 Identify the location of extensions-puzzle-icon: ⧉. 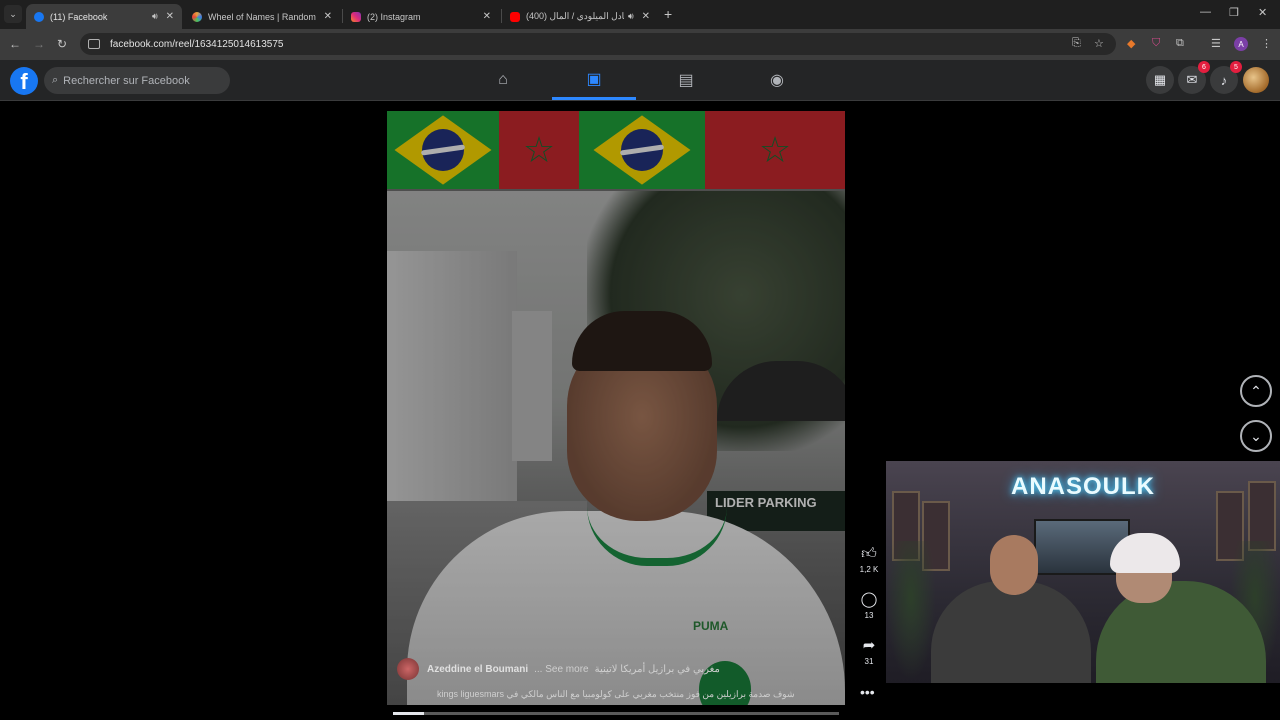
(1180, 43).